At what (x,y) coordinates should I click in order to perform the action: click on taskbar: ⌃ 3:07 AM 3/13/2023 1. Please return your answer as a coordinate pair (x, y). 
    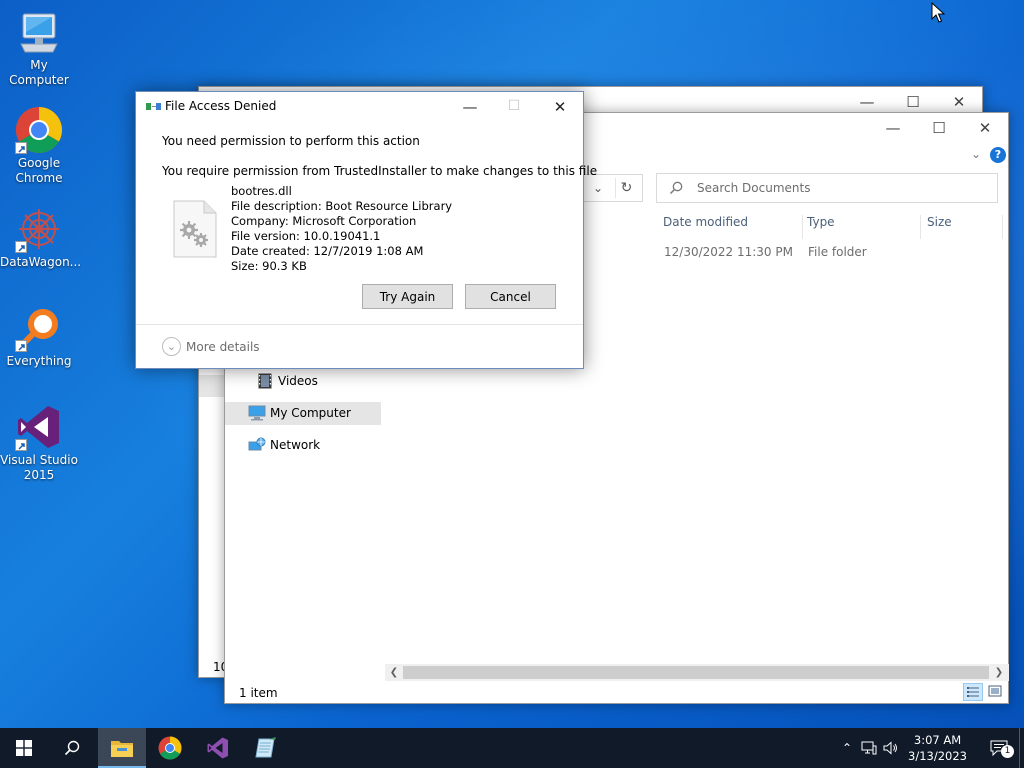
    Looking at the image, I should click on (512, 748).